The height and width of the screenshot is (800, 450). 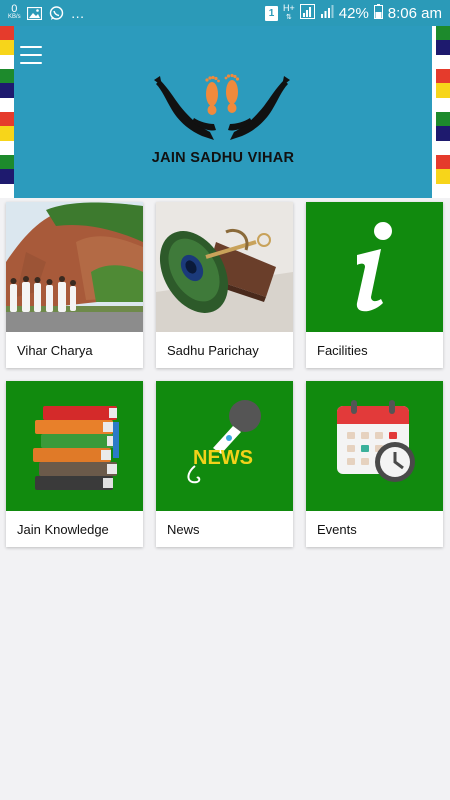 I want to click on tile-label: Sadhu Parichay, so click(x=213, y=350).